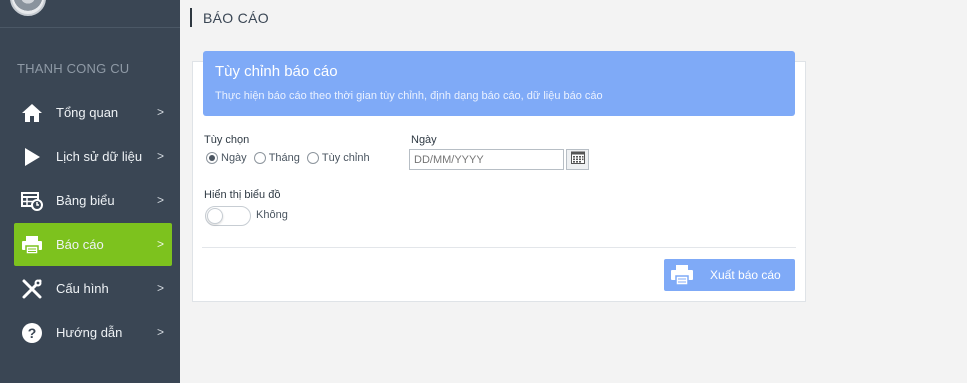 The width and height of the screenshot is (967, 383). I want to click on table-icon, so click(32, 201).